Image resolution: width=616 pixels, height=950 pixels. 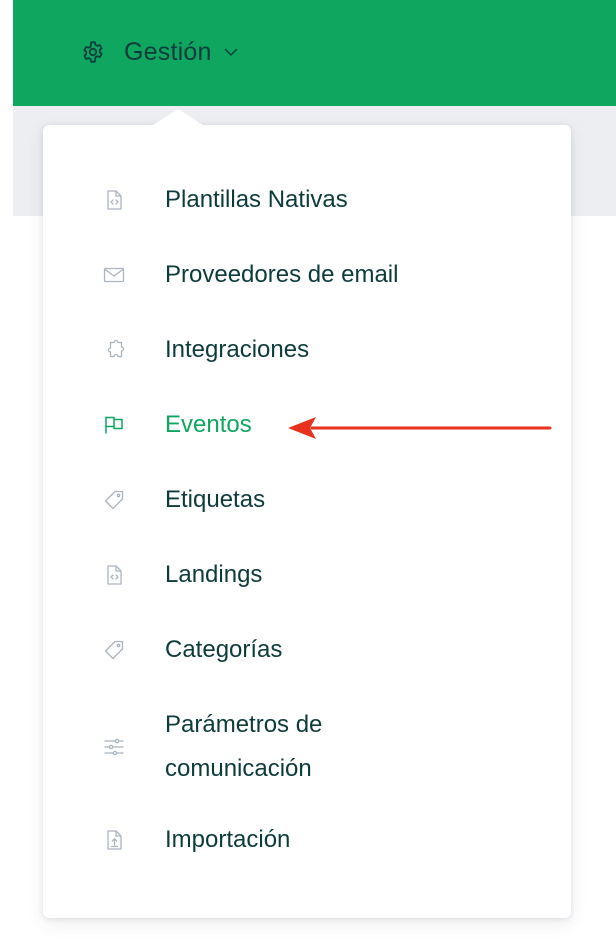 I want to click on menu-item-integraciones: Integraciones, so click(x=307, y=350).